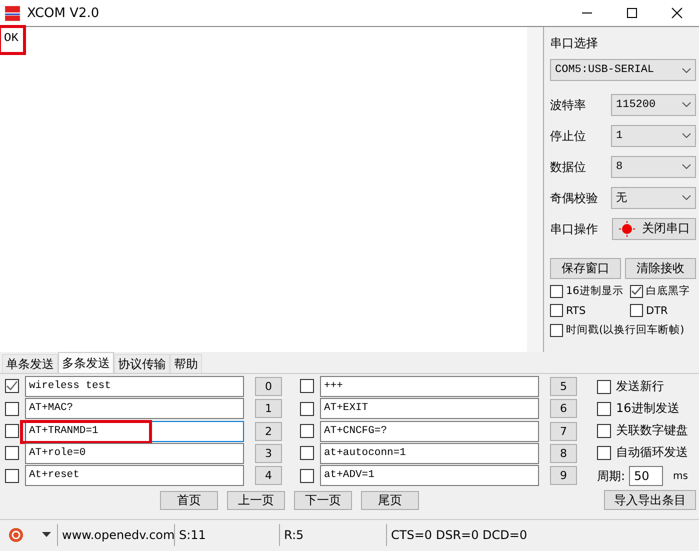 The width and height of the screenshot is (699, 551). What do you see at coordinates (653, 167) in the screenshot?
I see `setting-dropdown: 8` at bounding box center [653, 167].